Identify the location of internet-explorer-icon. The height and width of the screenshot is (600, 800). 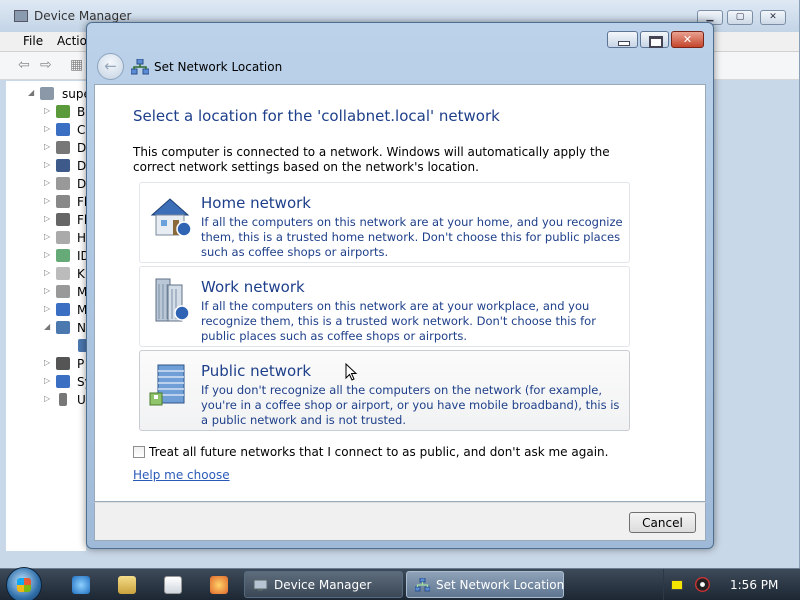
(81, 585).